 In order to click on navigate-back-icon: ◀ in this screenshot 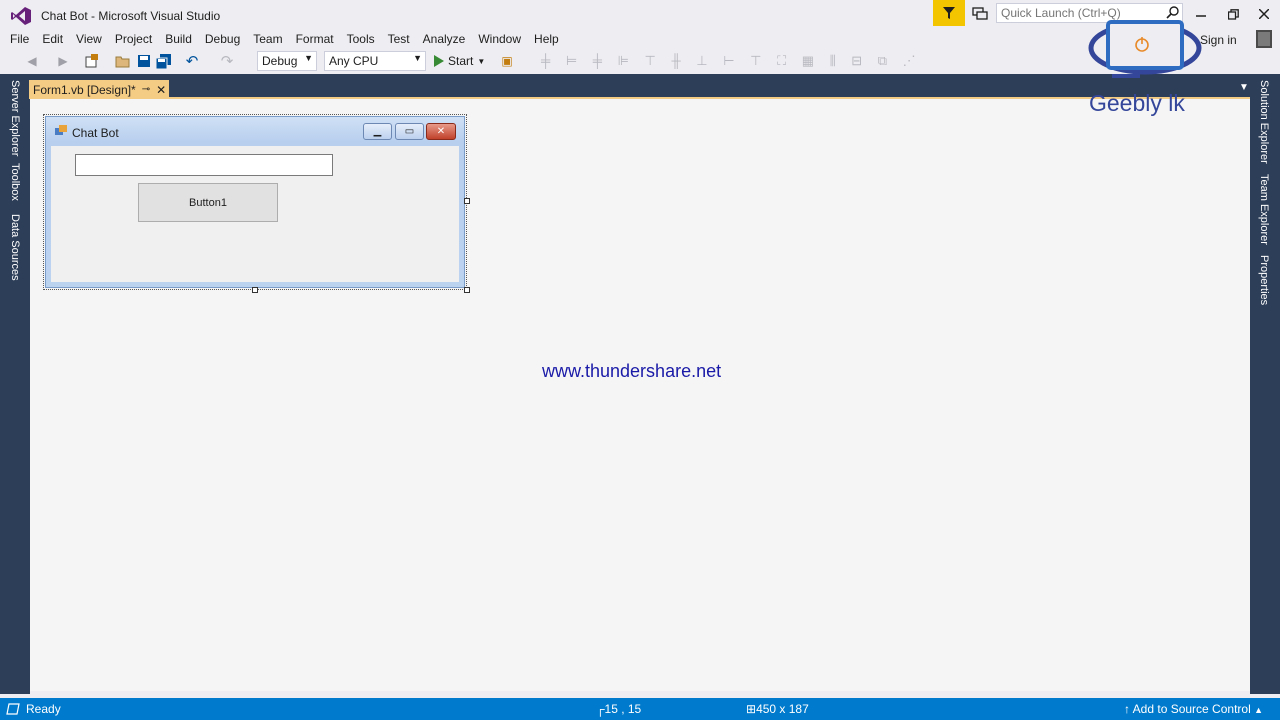, I will do `click(32, 61)`.